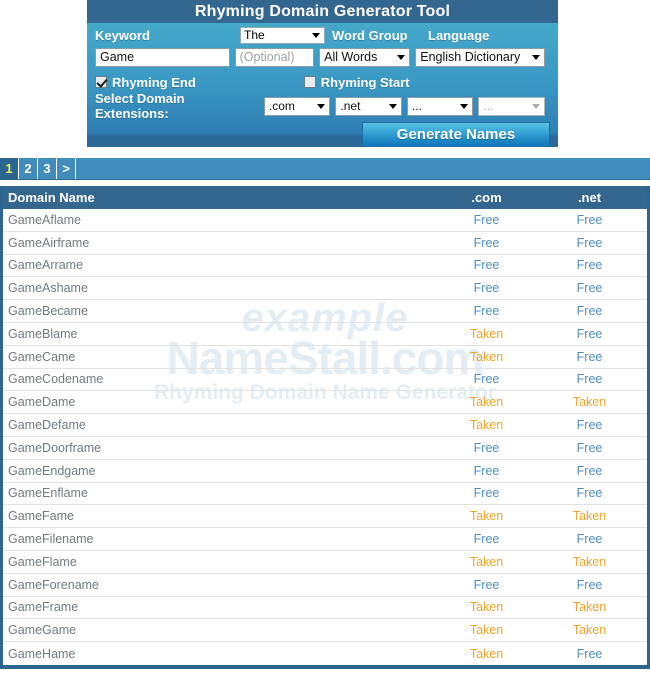  Describe the element at coordinates (325, 631) in the screenshot. I see `table-row: GameGame Taken Taken` at that location.